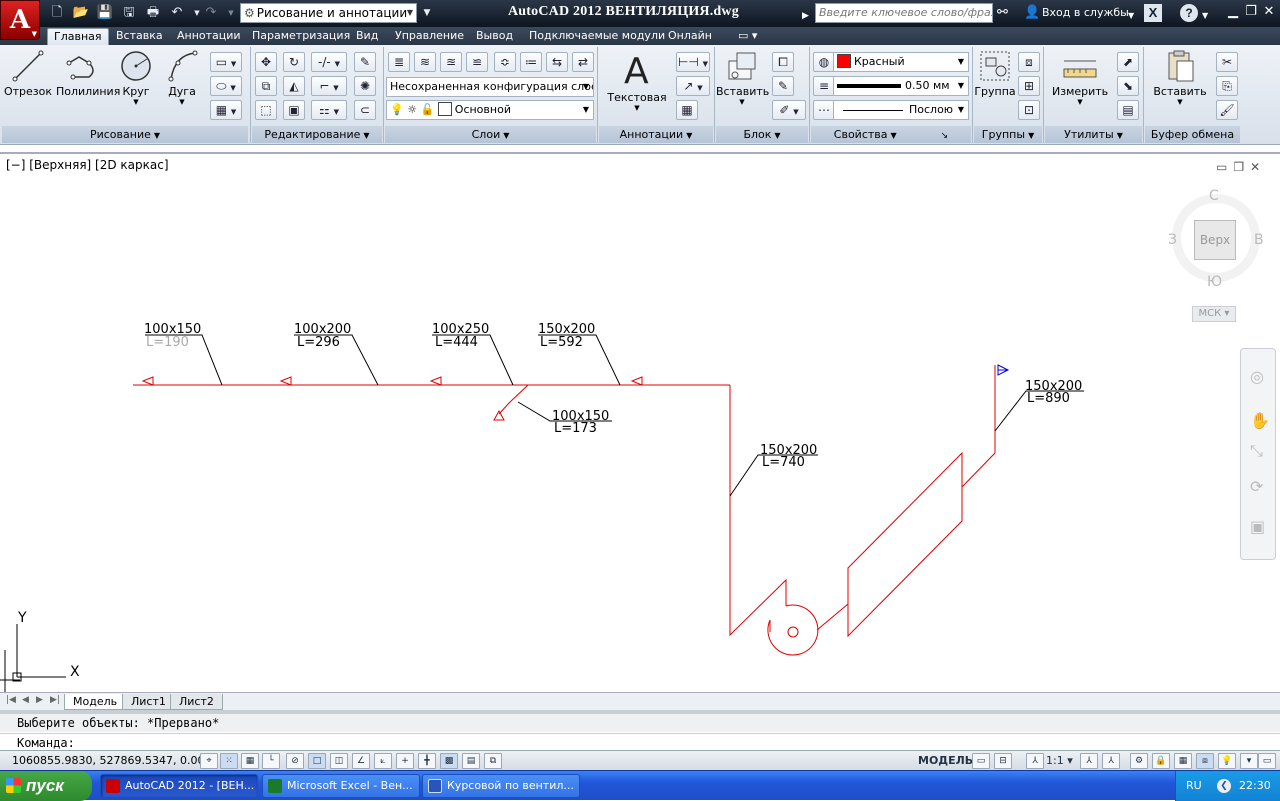 The width and height of the screenshot is (1280, 801). I want to click on layer-isolate-icon: ≋, so click(425, 62).